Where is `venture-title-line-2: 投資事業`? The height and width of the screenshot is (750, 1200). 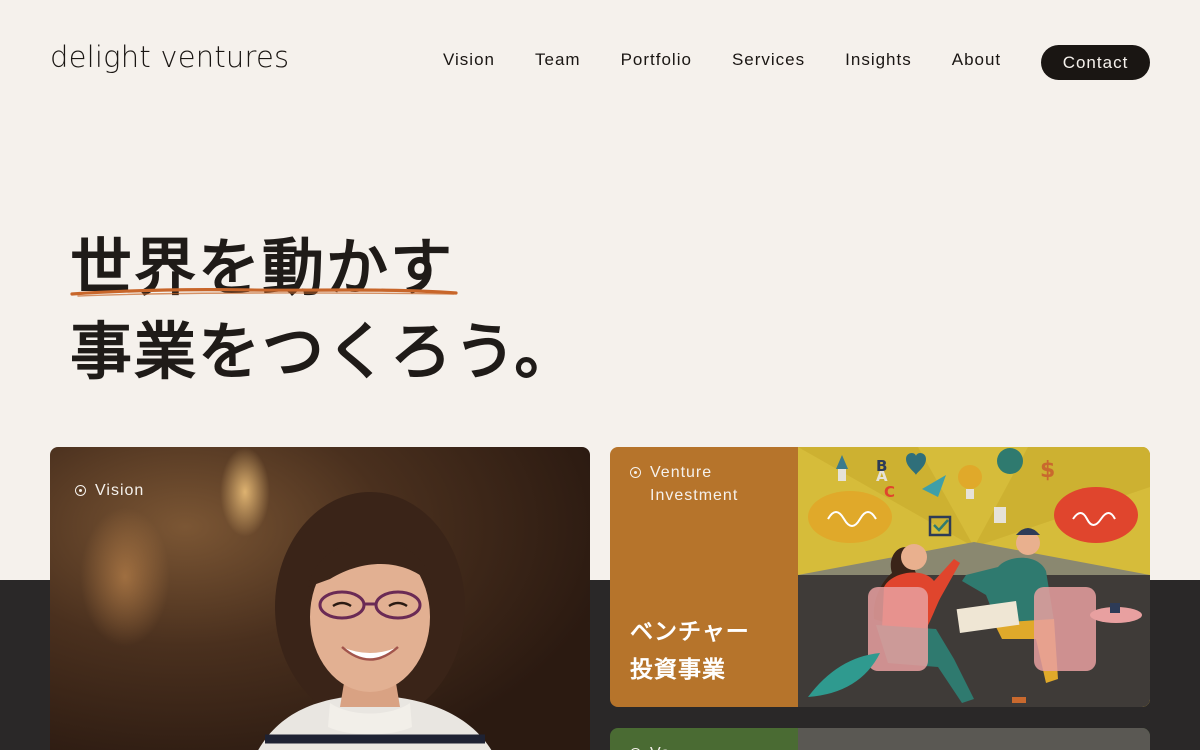 venture-title-line-2: 投資事業 is located at coordinates (678, 670).